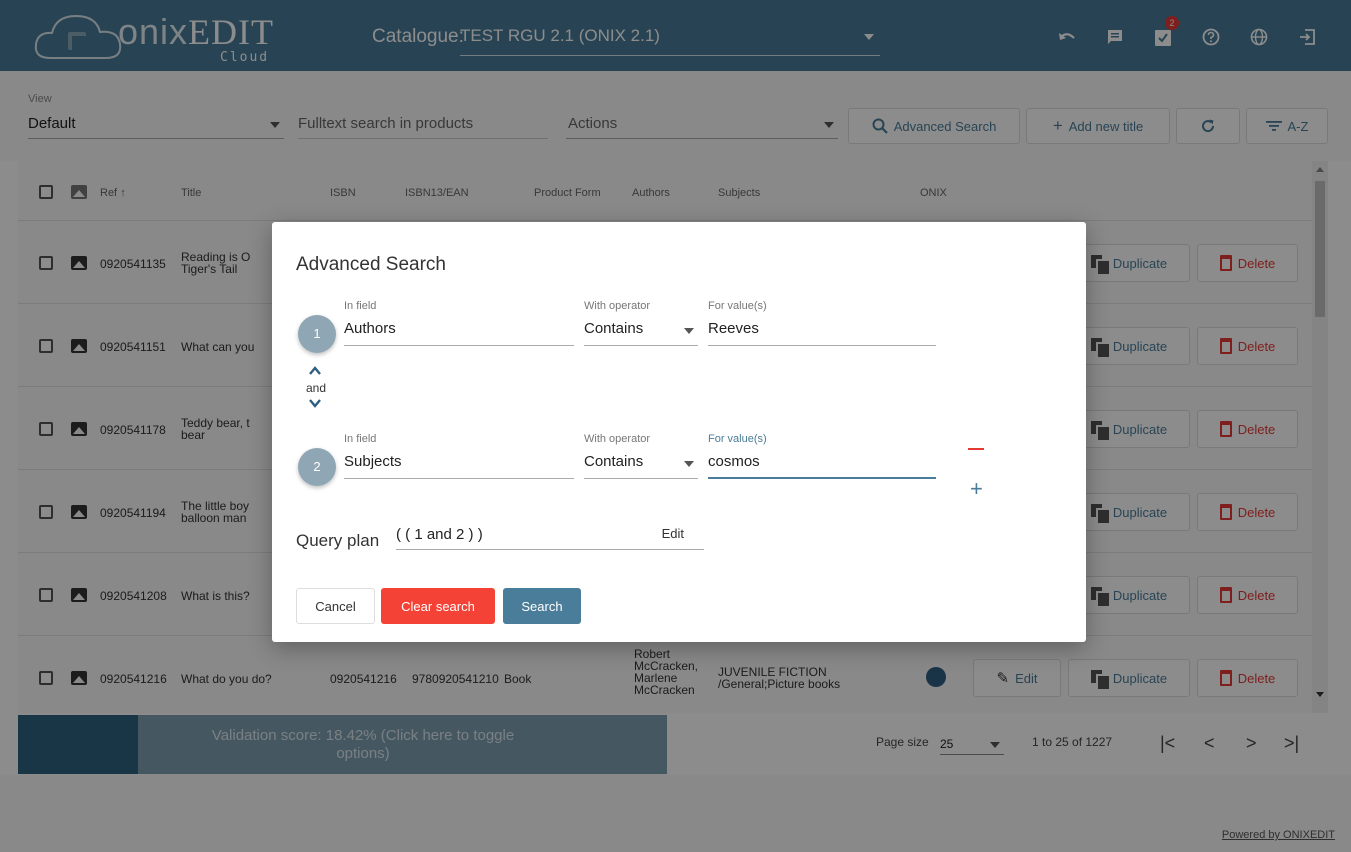  I want to click on query-plan-field: ( ( 1 and 2 ) ) Edit, so click(550, 535).